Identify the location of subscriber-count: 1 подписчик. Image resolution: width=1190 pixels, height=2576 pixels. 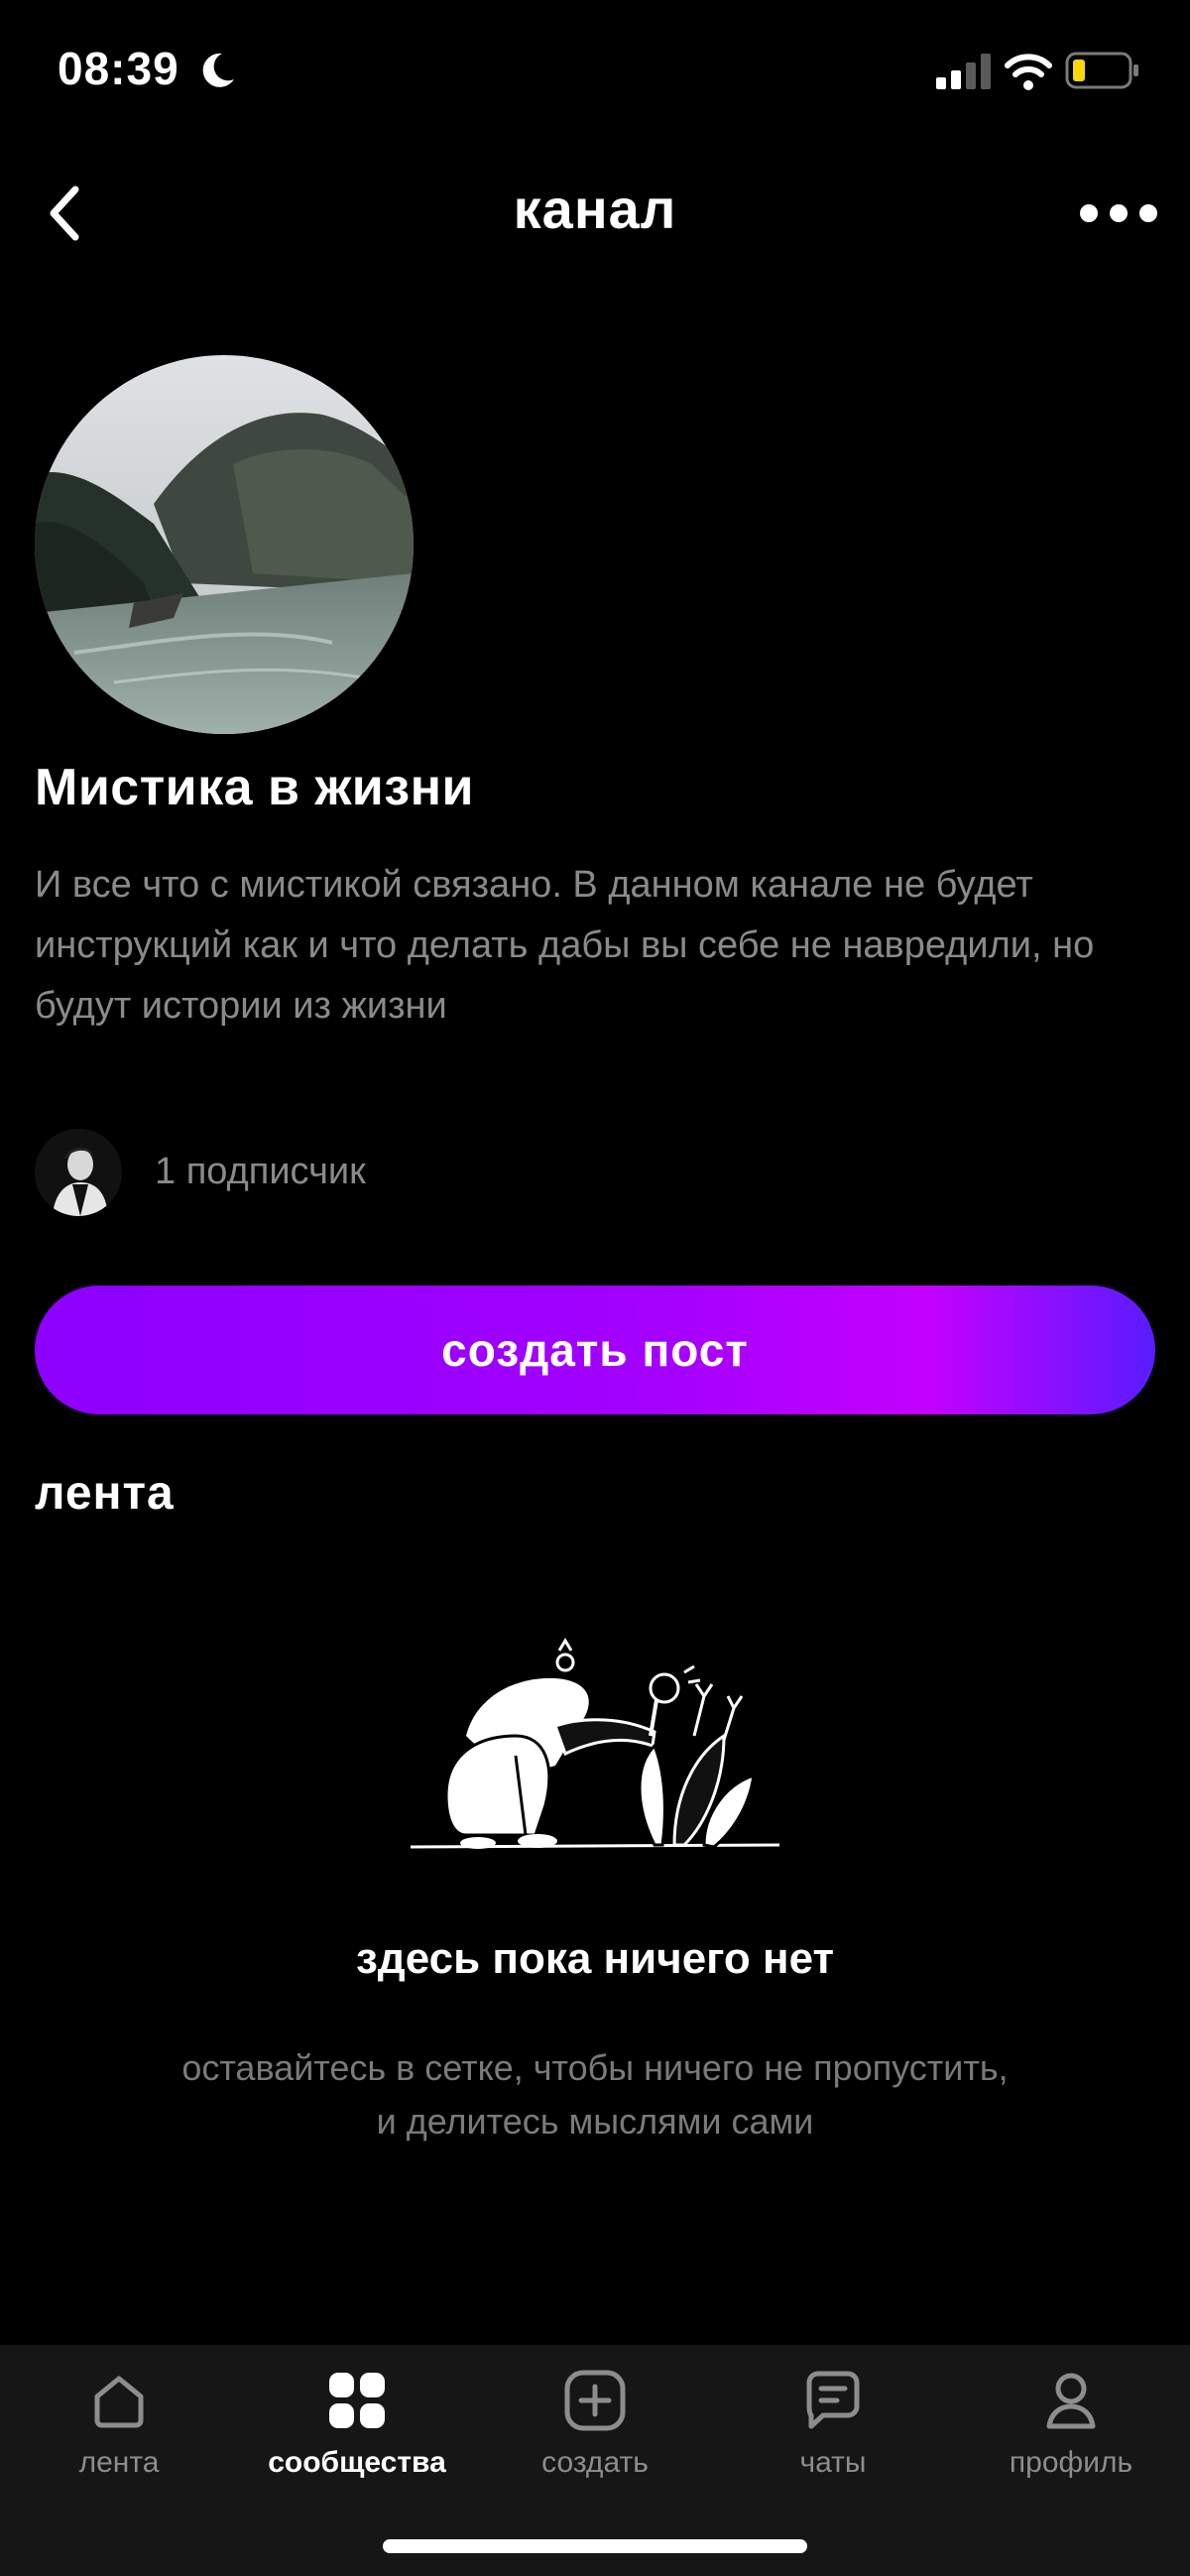
(260, 1172).